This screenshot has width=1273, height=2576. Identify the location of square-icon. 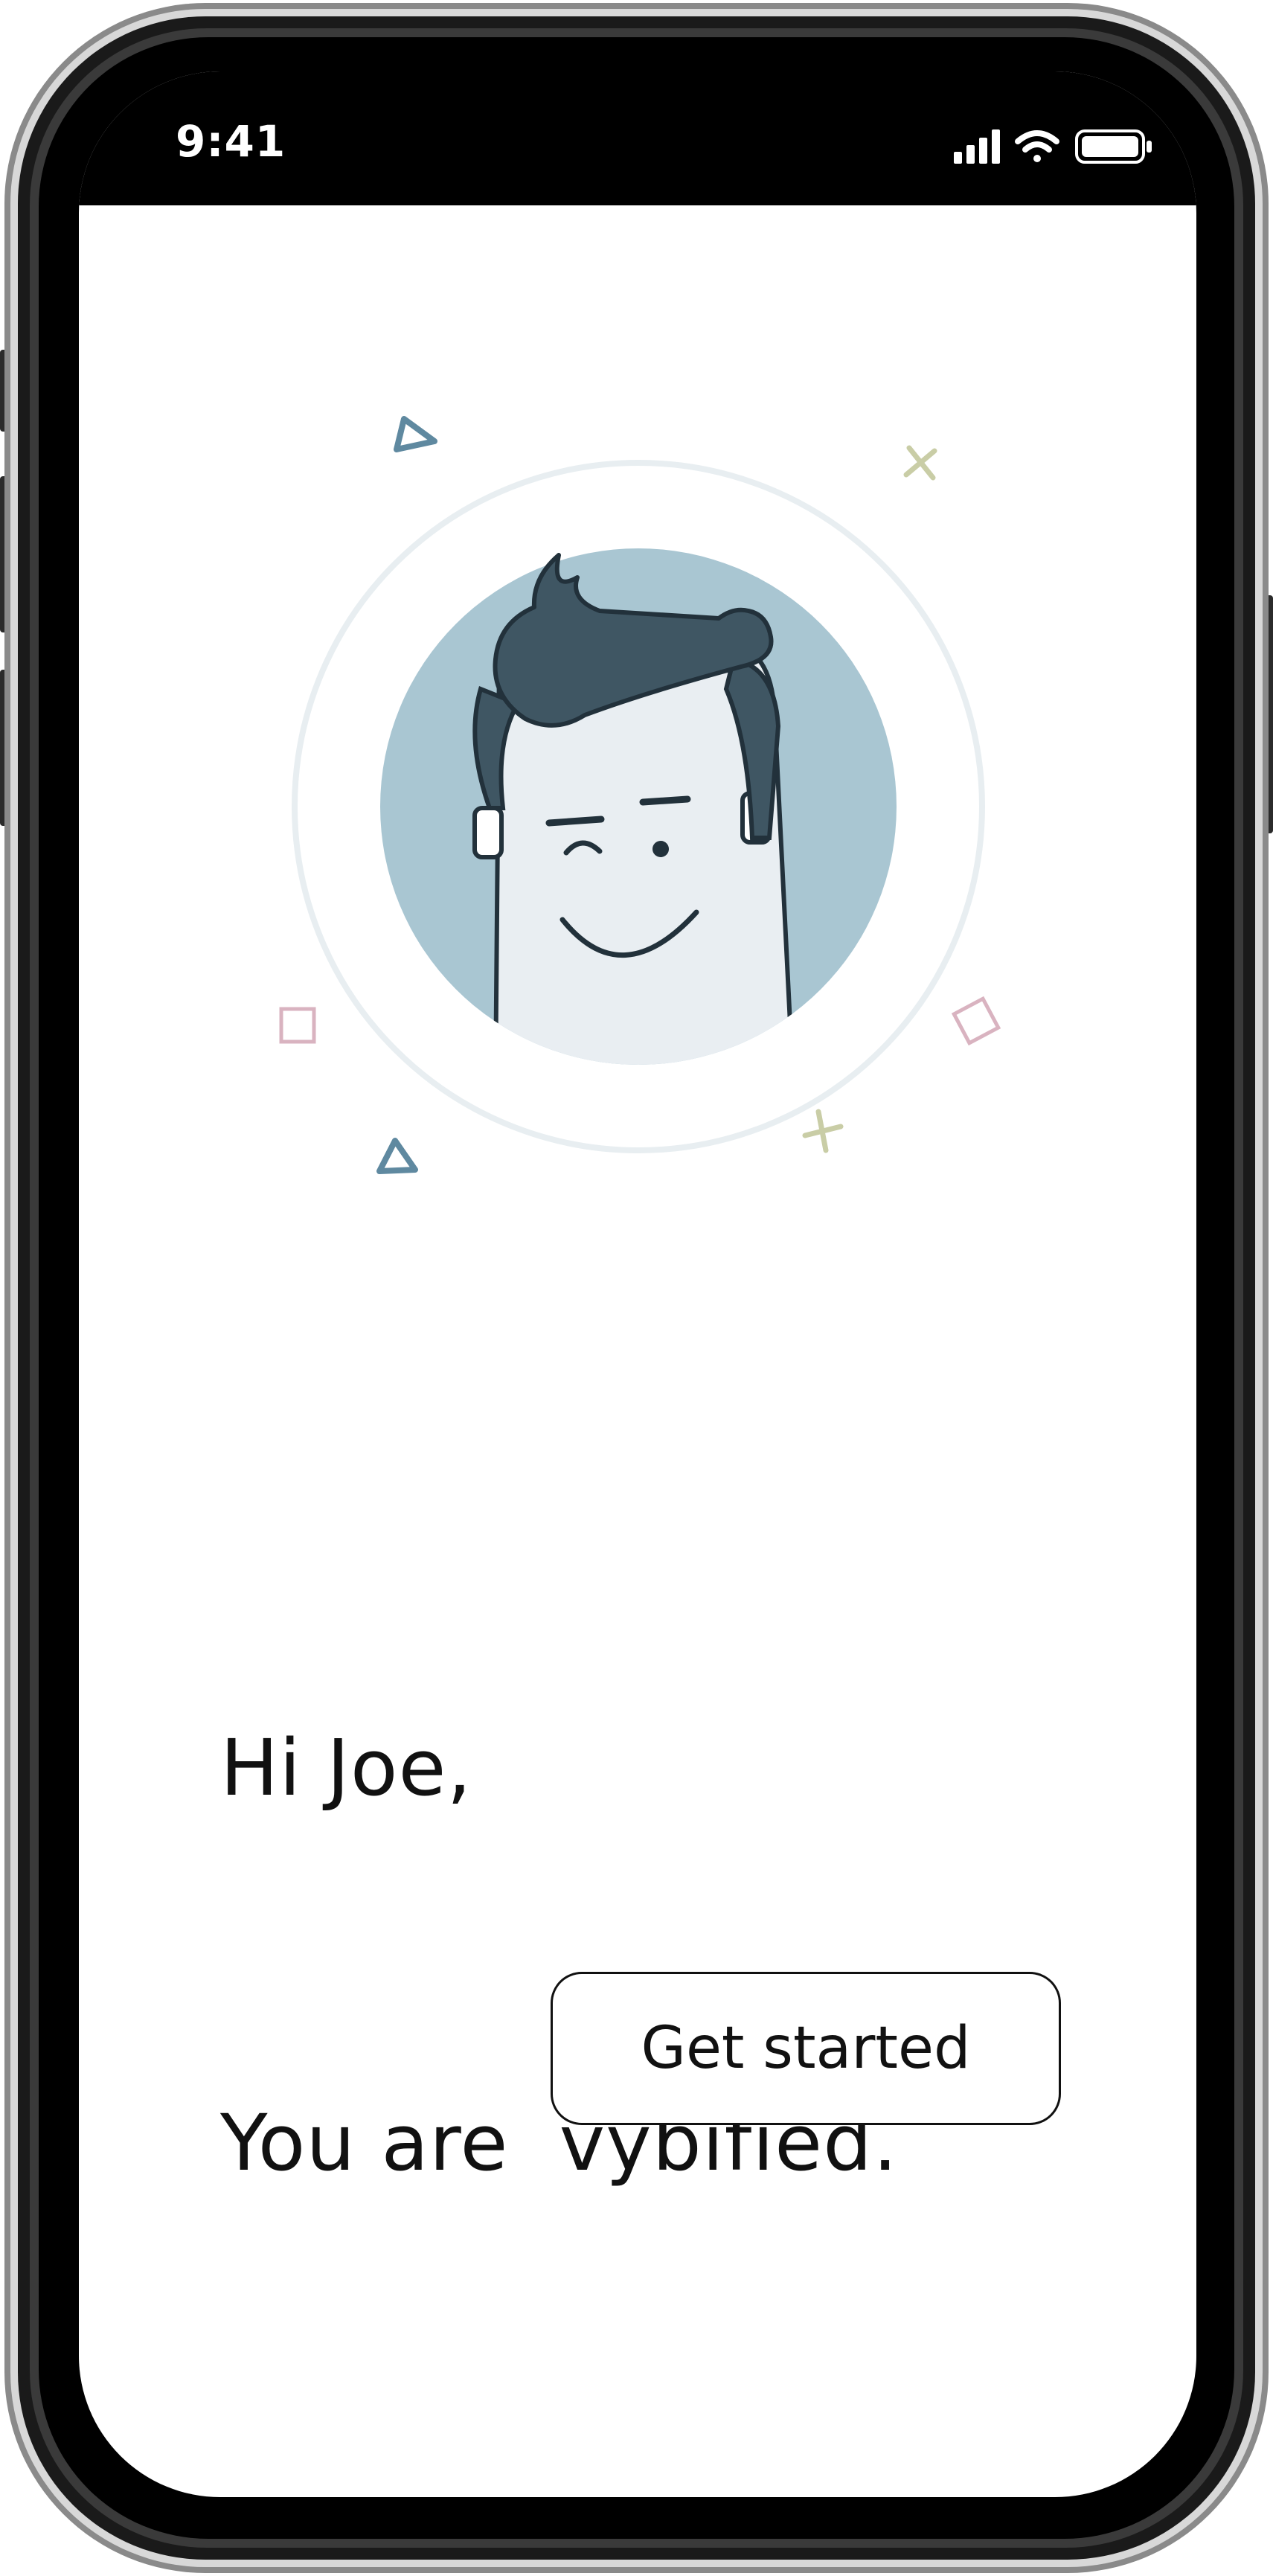
(297, 1025).